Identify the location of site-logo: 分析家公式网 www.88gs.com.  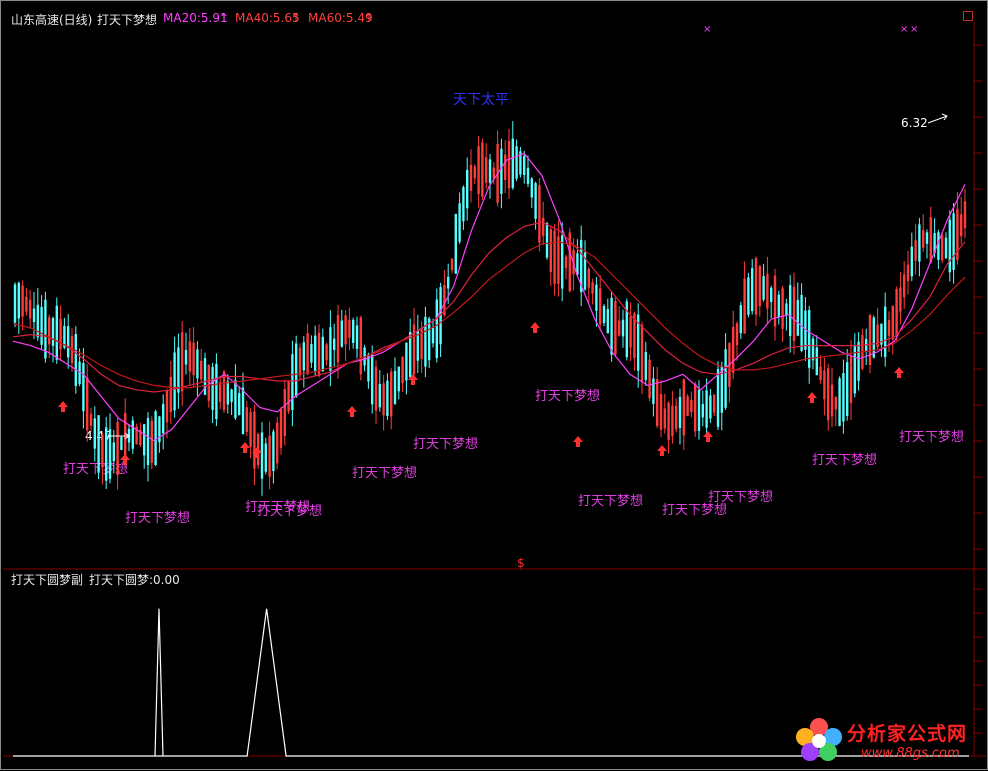
(887, 740).